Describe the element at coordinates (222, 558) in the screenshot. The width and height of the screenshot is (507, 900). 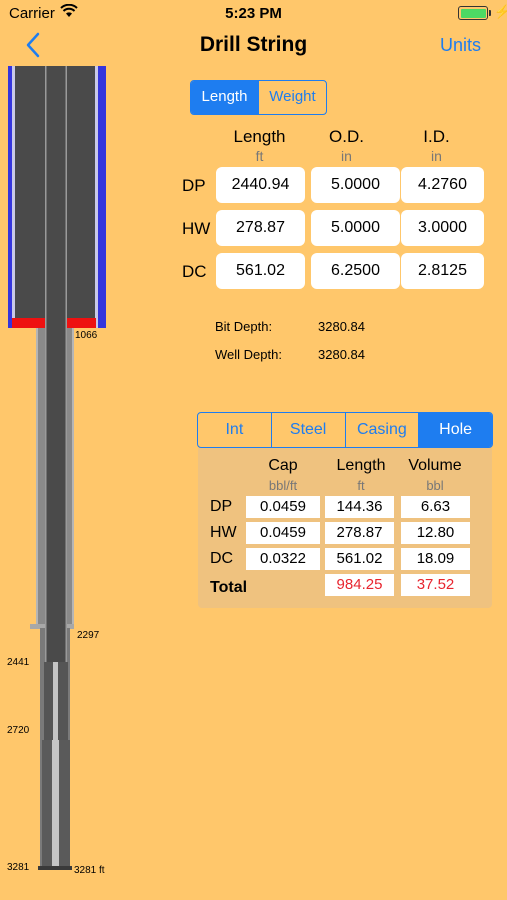
I see `volume-row-label-dc: DC` at that location.